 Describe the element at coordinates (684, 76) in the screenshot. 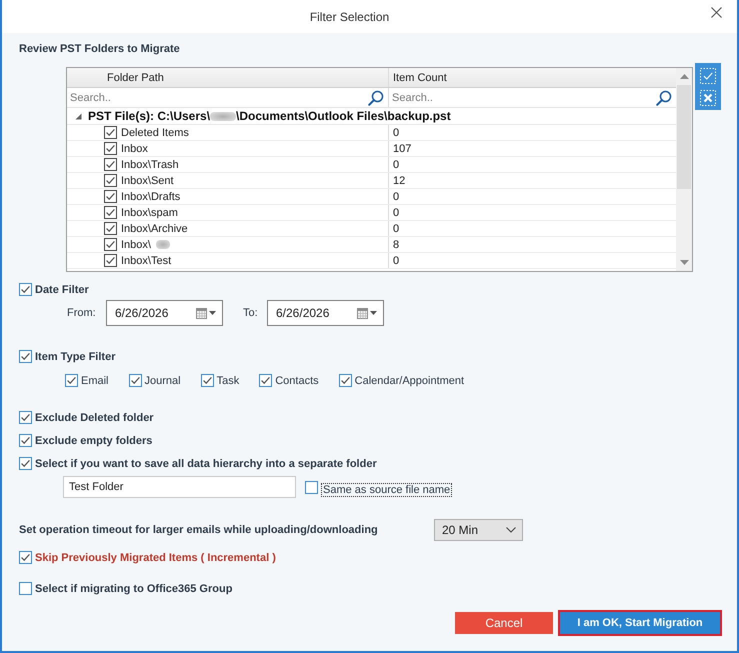

I see `scroll-up-arrow-icon` at that location.